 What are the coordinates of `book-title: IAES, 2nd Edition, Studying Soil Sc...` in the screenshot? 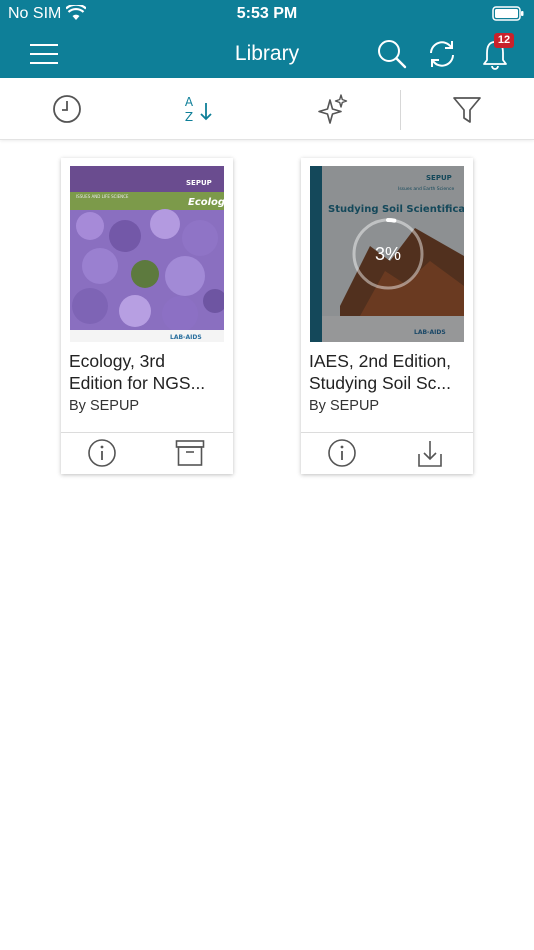 It's located at (388, 372).